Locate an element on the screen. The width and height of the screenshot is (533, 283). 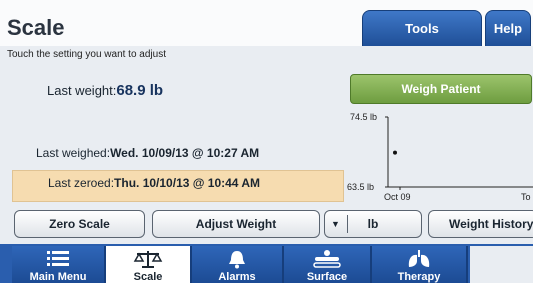
unit-selector: ▼ lb is located at coordinates (373, 224).